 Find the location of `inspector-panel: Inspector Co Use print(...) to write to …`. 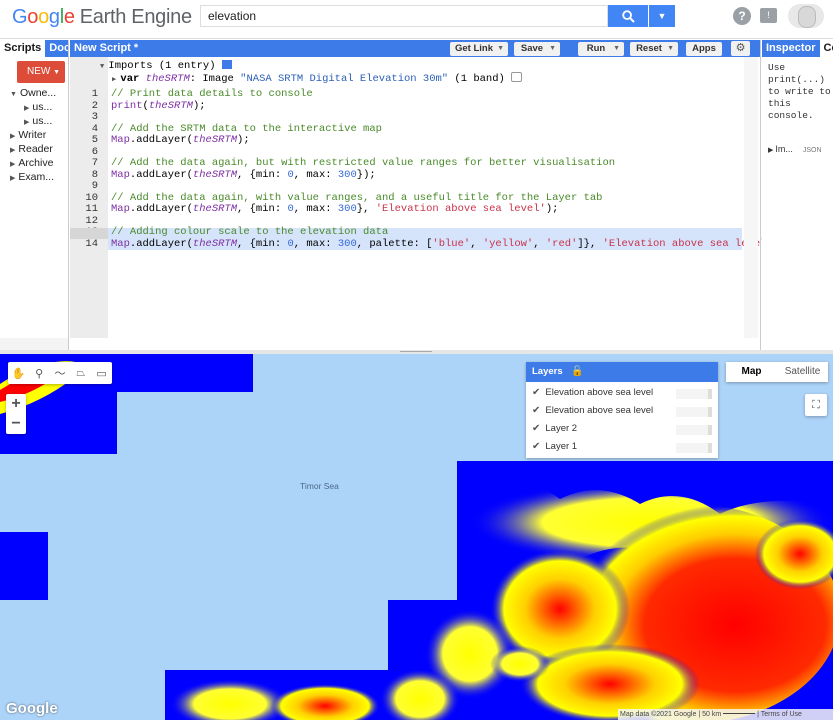

inspector-panel: Inspector Co Use print(...) to write to … is located at coordinates (797, 195).